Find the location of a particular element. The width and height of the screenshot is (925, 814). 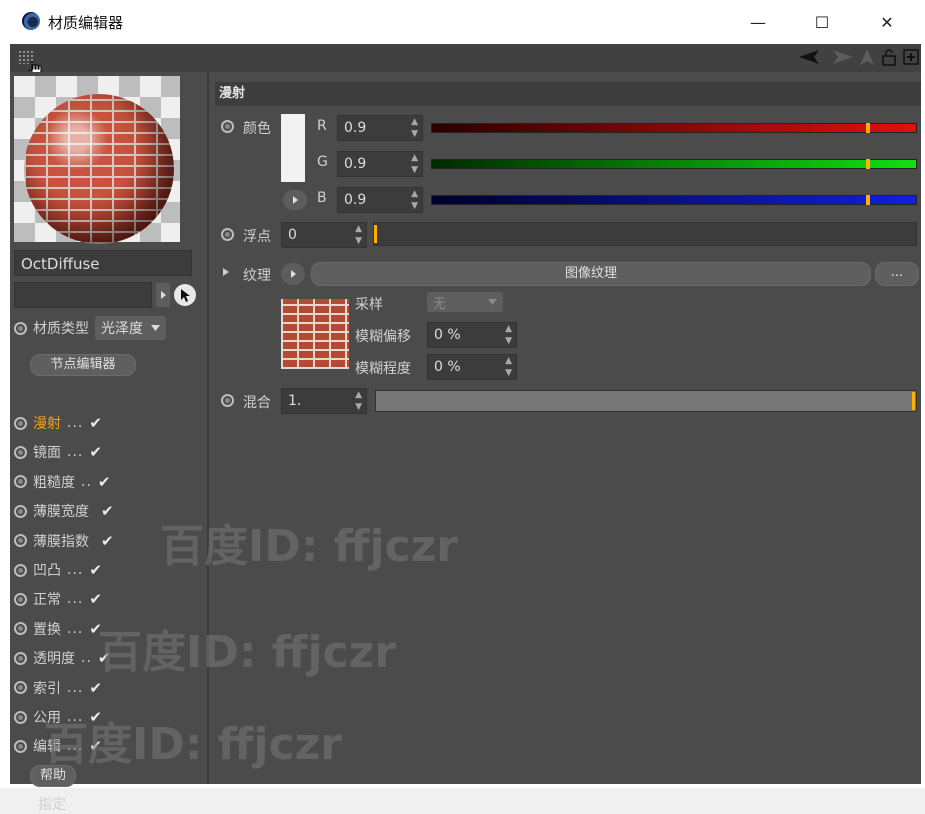

mix-slider is located at coordinates (646, 401).